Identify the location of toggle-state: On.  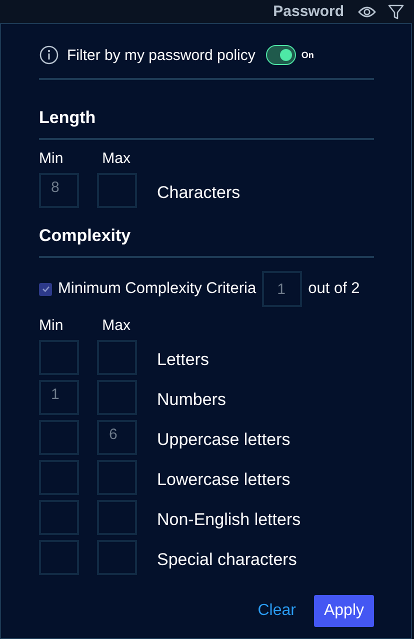
(307, 55).